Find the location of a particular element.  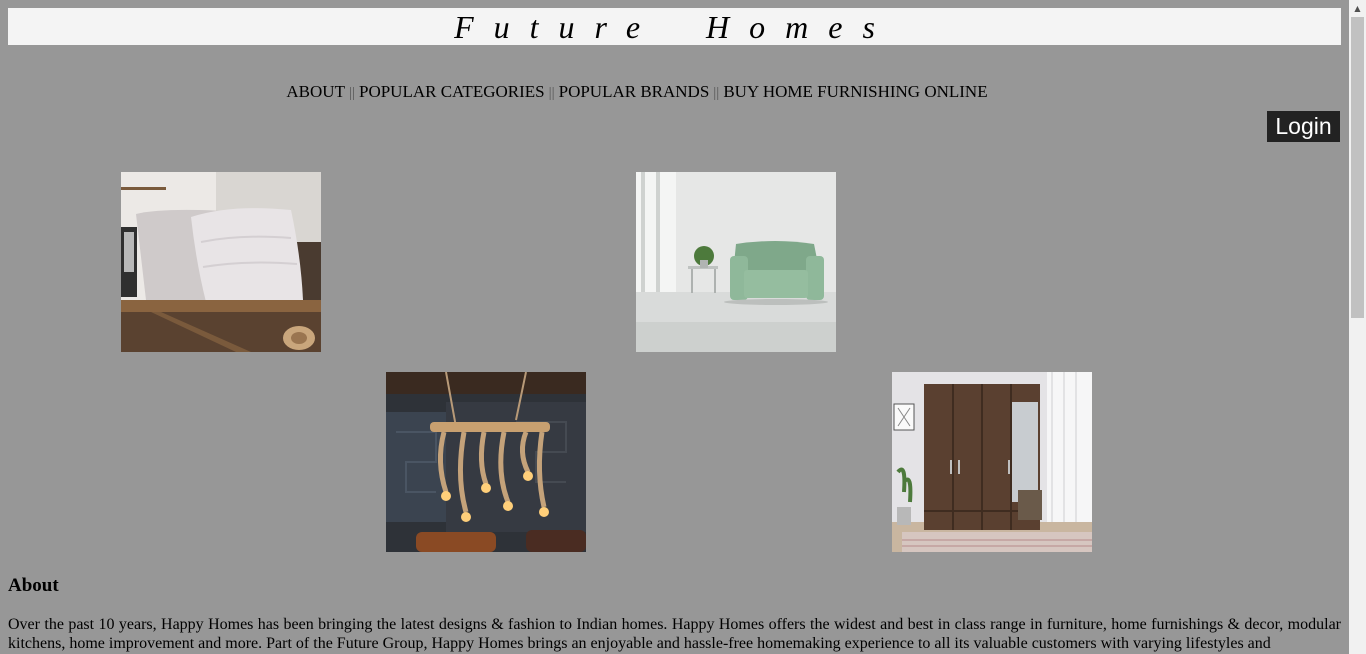

scroll-up-arrow-icon: ▲ is located at coordinates (1357, 8).